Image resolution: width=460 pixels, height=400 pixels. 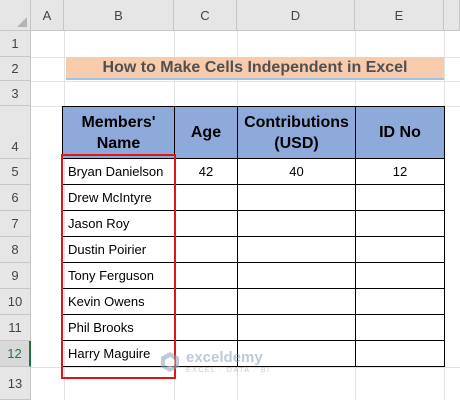 I want to click on row-header-5: 5, so click(x=15, y=172).